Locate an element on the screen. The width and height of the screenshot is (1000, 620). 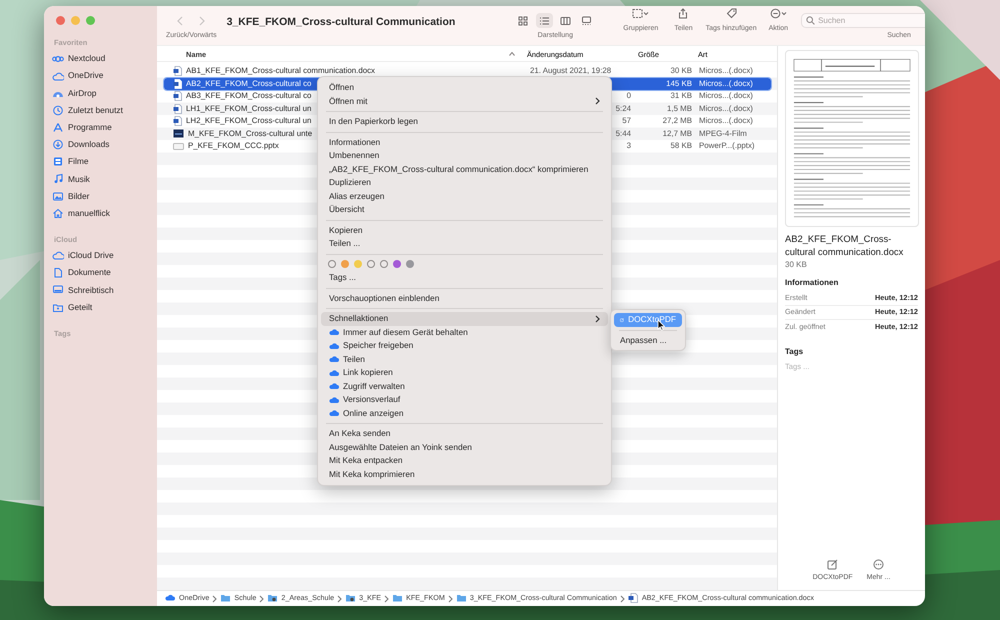
section-heading: Tags is located at coordinates (794, 352).